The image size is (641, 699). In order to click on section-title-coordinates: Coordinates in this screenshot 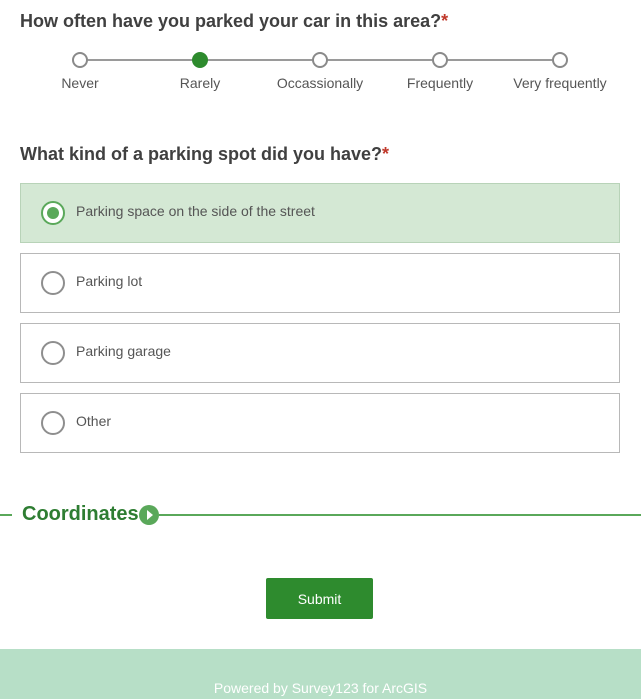, I will do `click(80, 514)`.